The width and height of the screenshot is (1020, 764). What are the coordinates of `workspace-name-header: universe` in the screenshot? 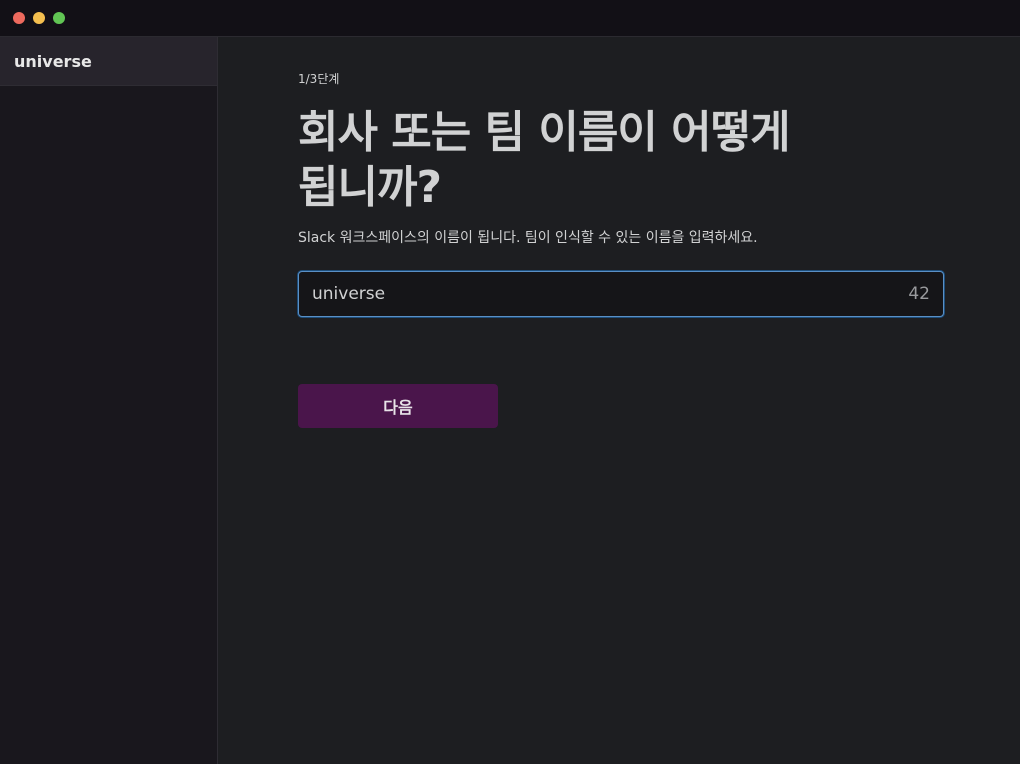 It's located at (108, 61).